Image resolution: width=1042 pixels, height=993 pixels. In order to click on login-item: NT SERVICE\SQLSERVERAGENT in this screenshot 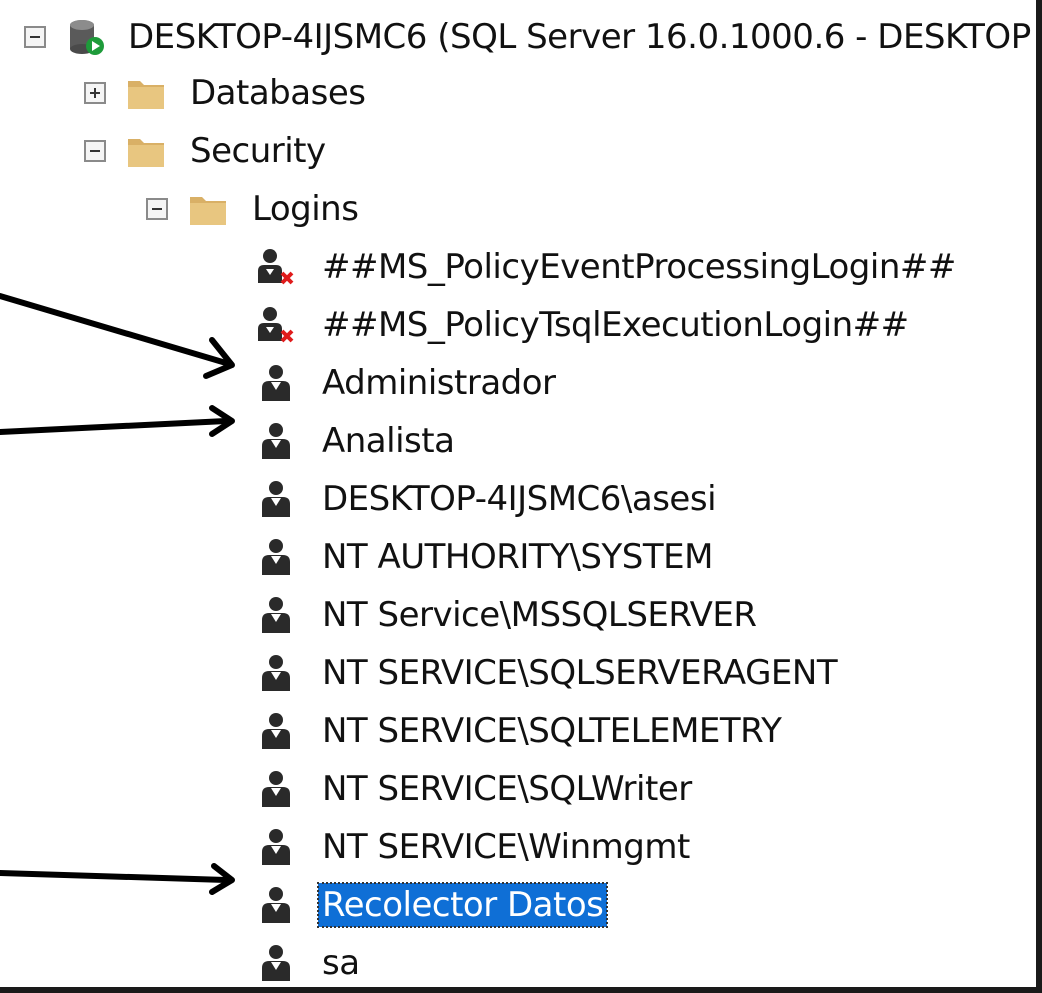, I will do `click(548, 673)`.